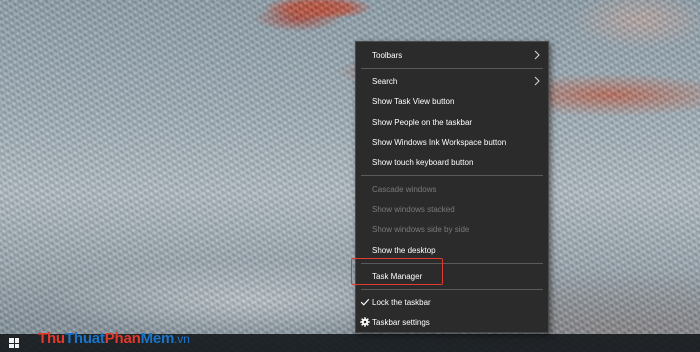 This screenshot has height=352, width=700. What do you see at coordinates (439, 142) in the screenshot?
I see `menu-item-label: Show Windows Ink Workspace button` at bounding box center [439, 142].